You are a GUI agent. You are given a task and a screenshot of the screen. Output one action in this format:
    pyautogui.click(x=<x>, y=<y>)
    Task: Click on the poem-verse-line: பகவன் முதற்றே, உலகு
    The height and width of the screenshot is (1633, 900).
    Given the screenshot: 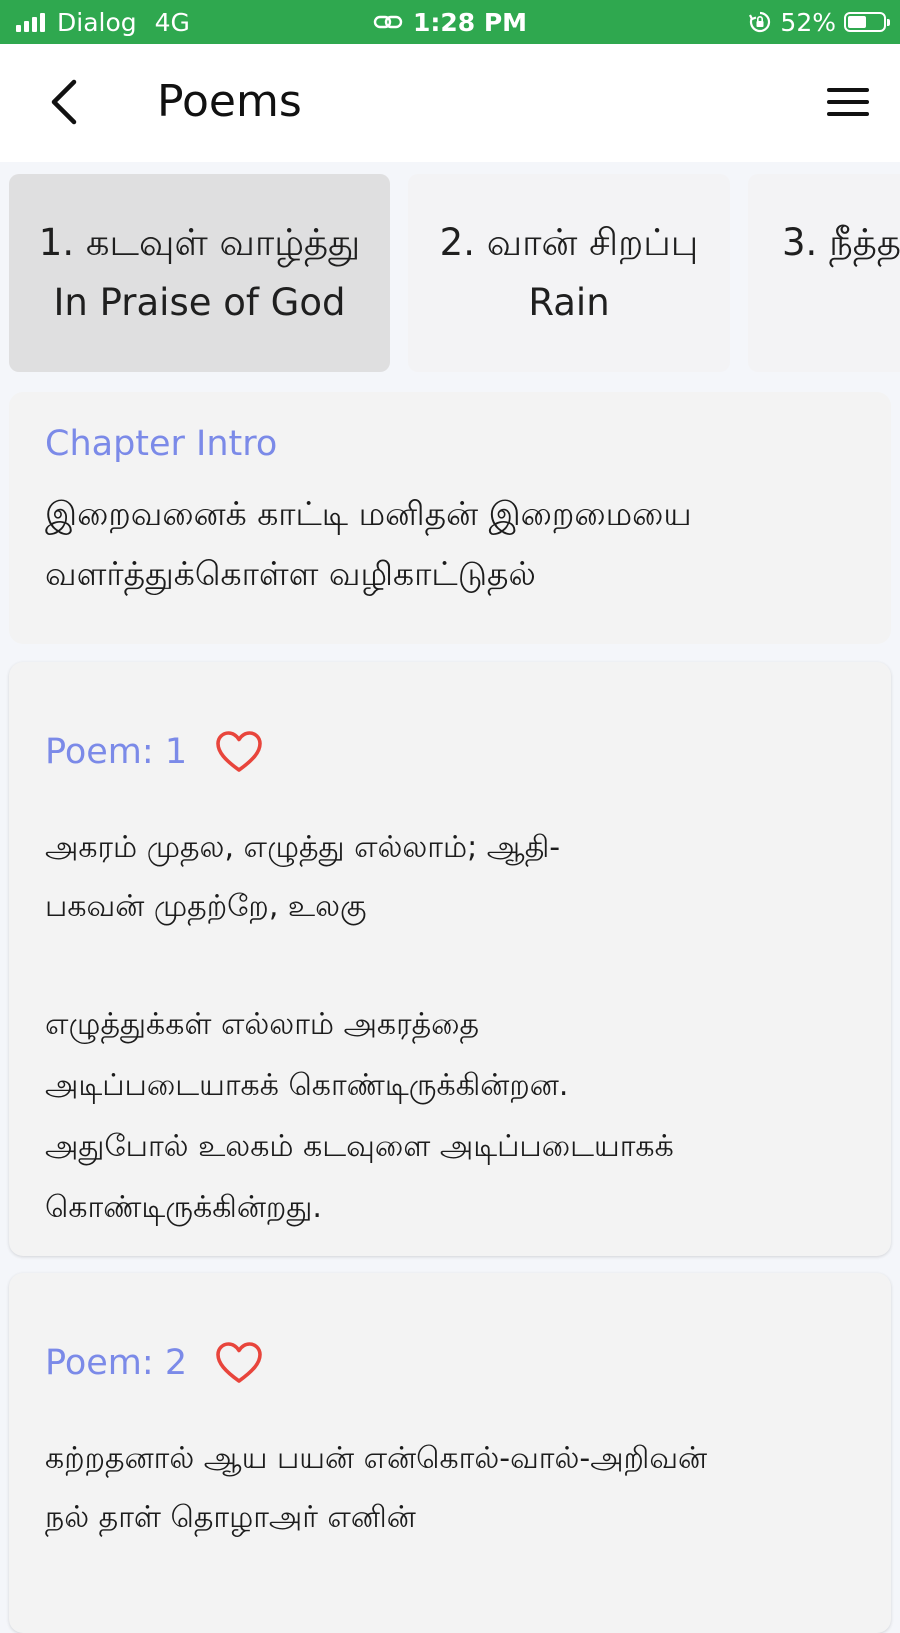 What is the action you would take?
    pyautogui.click(x=206, y=906)
    